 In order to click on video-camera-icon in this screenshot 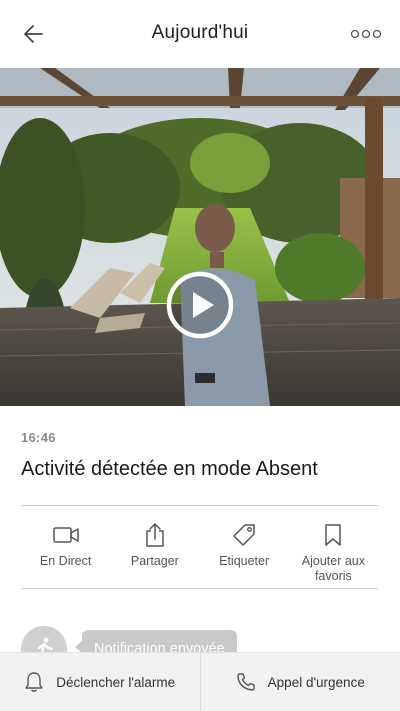, I will do `click(66, 535)`.